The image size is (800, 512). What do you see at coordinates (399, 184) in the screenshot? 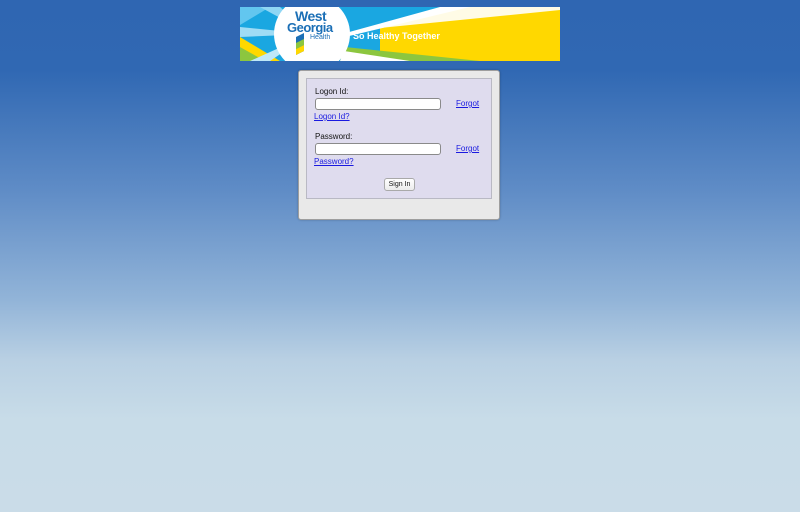
I see `sign-in-button: Sign In` at bounding box center [399, 184].